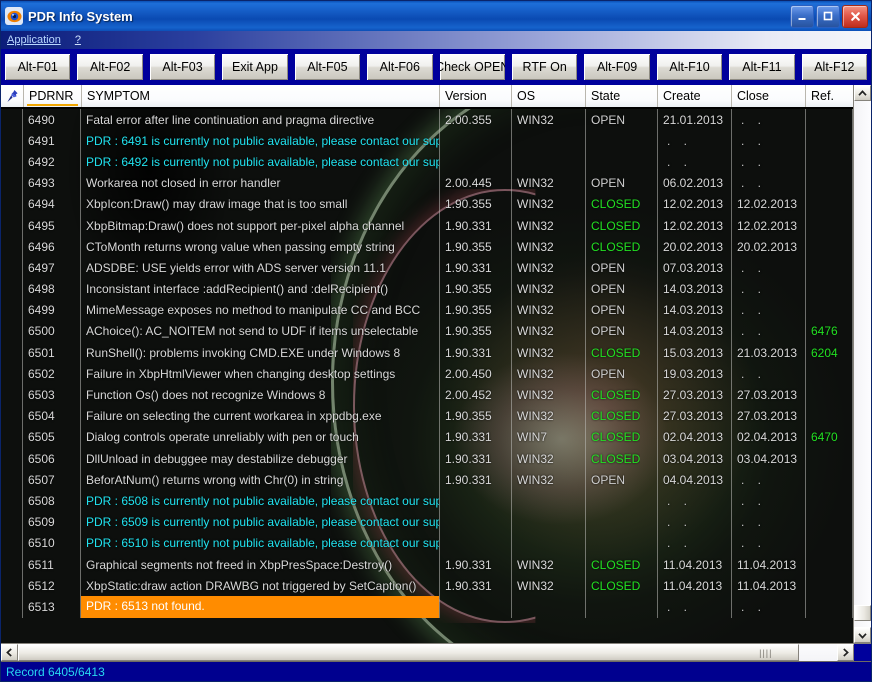  Describe the element at coordinates (617, 67) in the screenshot. I see `toolbar-button-alt-f09: Alt-F09` at that location.